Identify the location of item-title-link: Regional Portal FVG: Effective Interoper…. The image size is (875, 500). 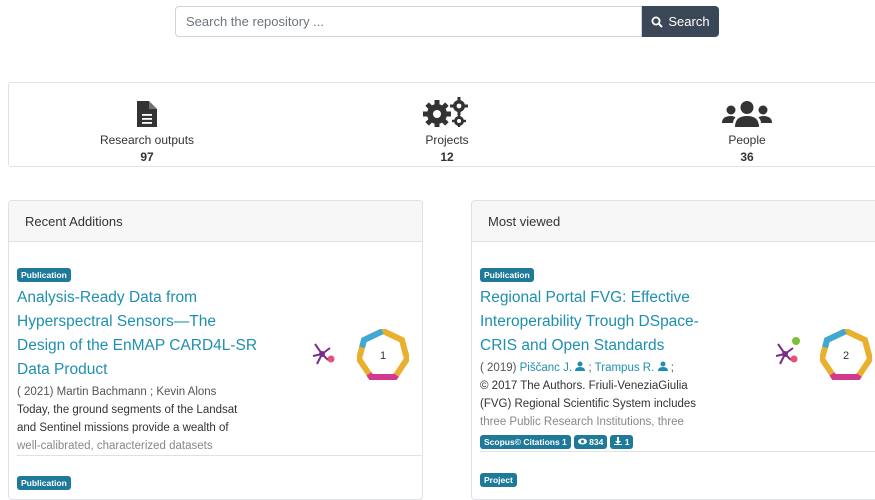
(630, 322).